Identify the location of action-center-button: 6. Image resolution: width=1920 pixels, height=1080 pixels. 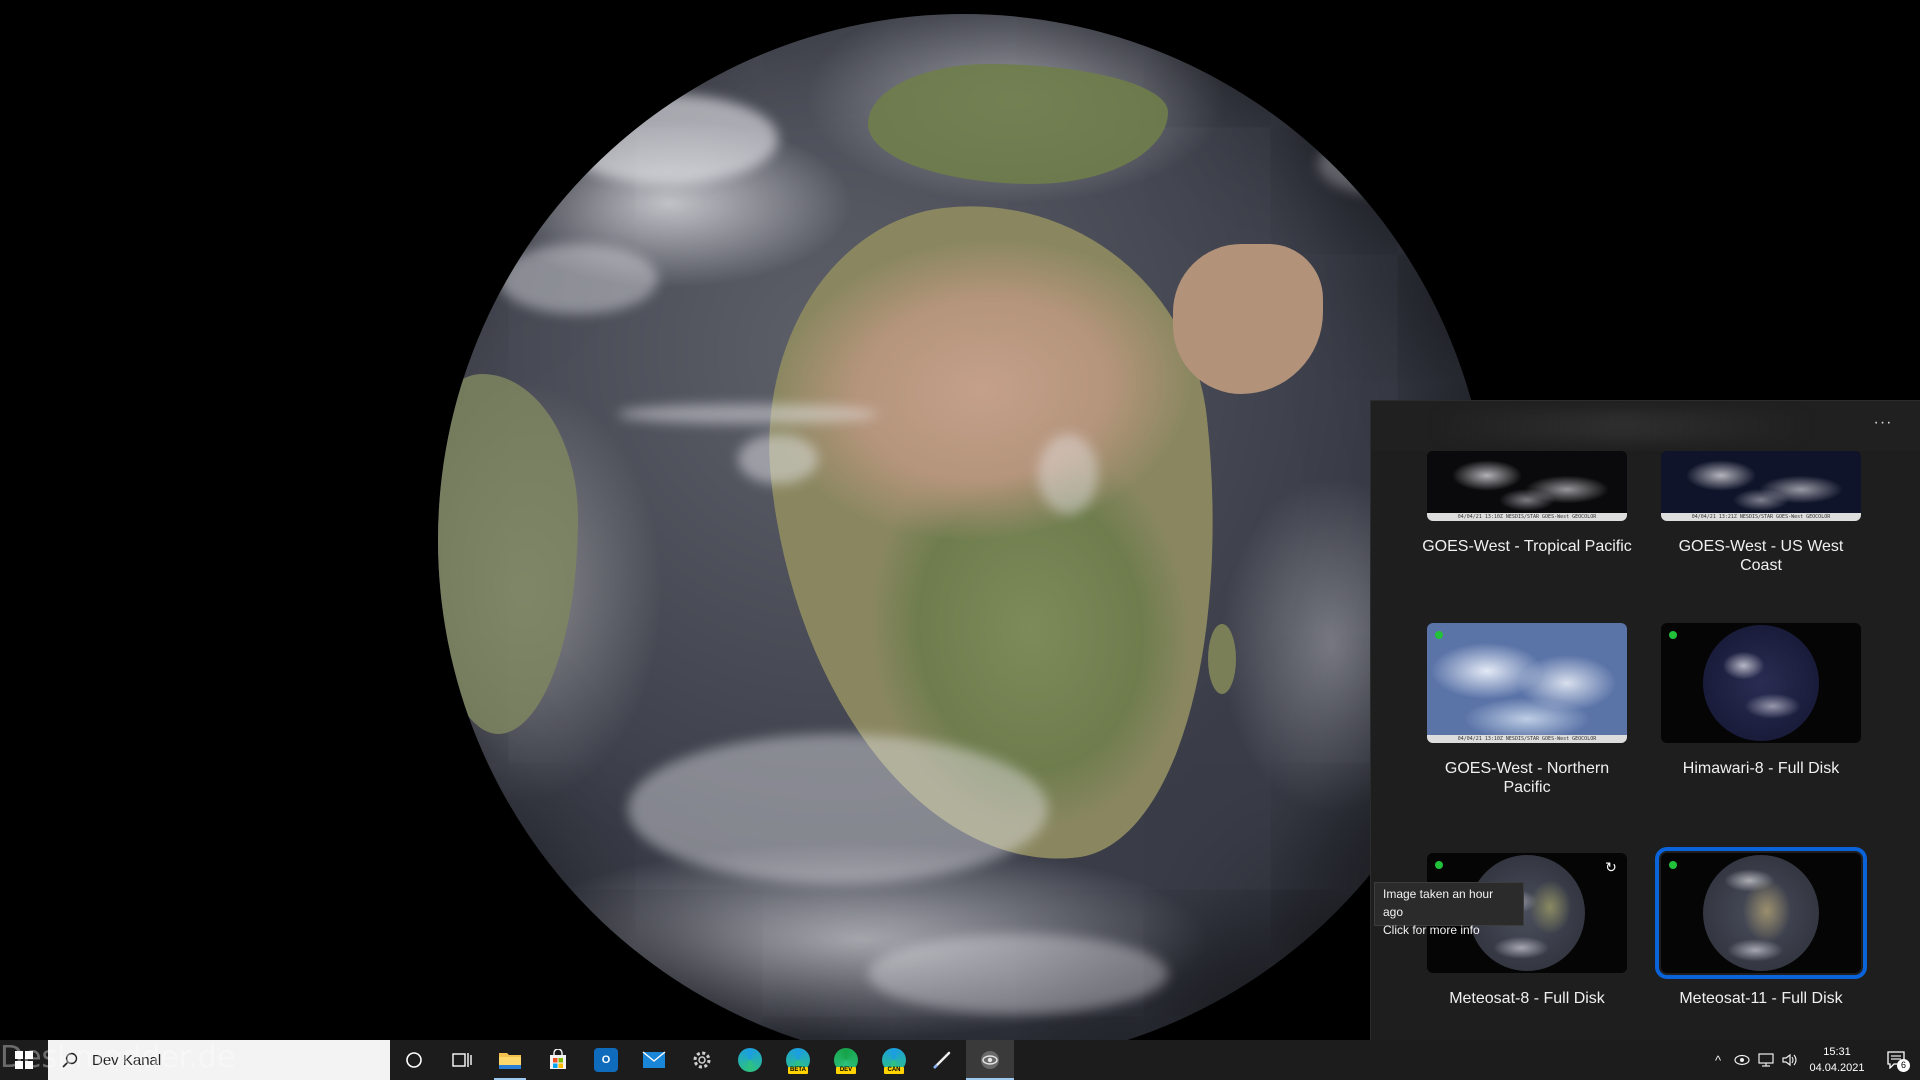
(1896, 1060).